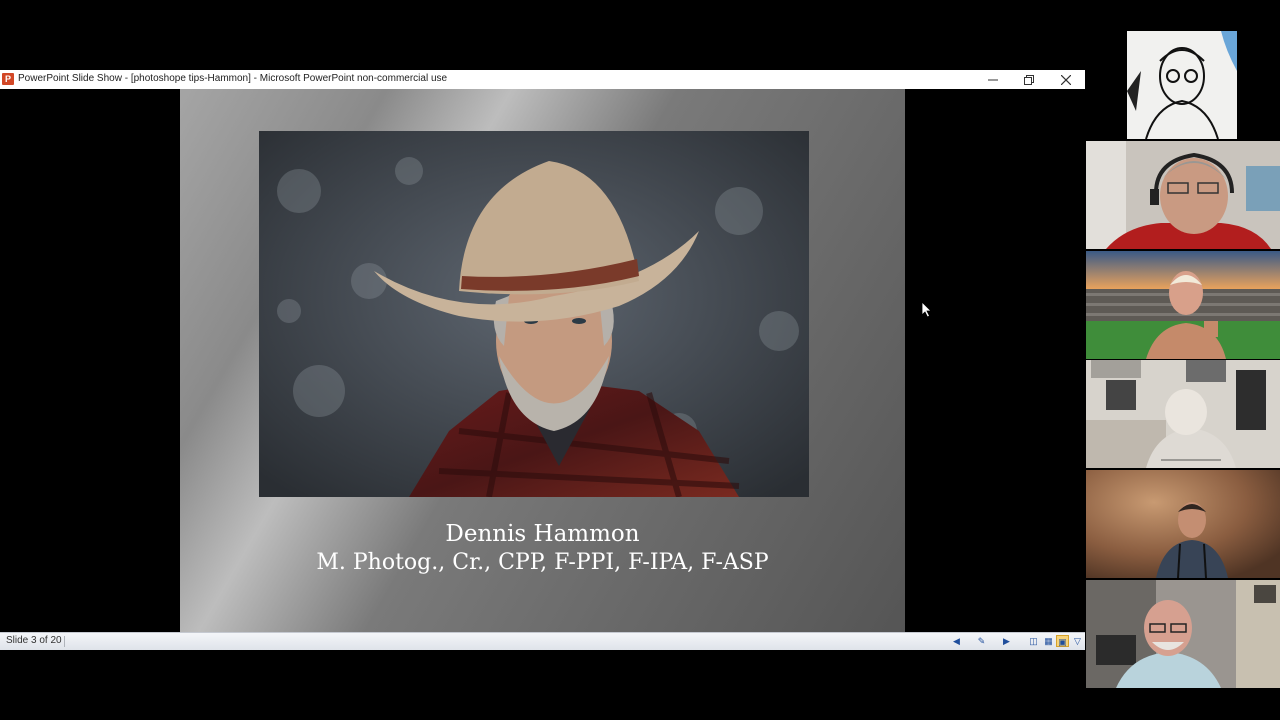 Image resolution: width=1280 pixels, height=720 pixels. Describe the element at coordinates (542, 534) in the screenshot. I see `slide-name-text: Dennis Hammon` at that location.